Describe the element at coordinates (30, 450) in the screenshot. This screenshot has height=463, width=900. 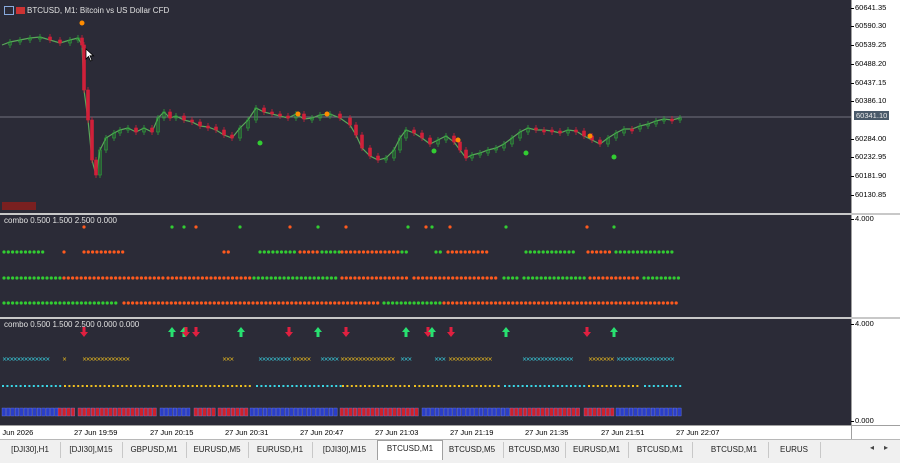
I see `chart-tab: [DJI30],H1` at that location.